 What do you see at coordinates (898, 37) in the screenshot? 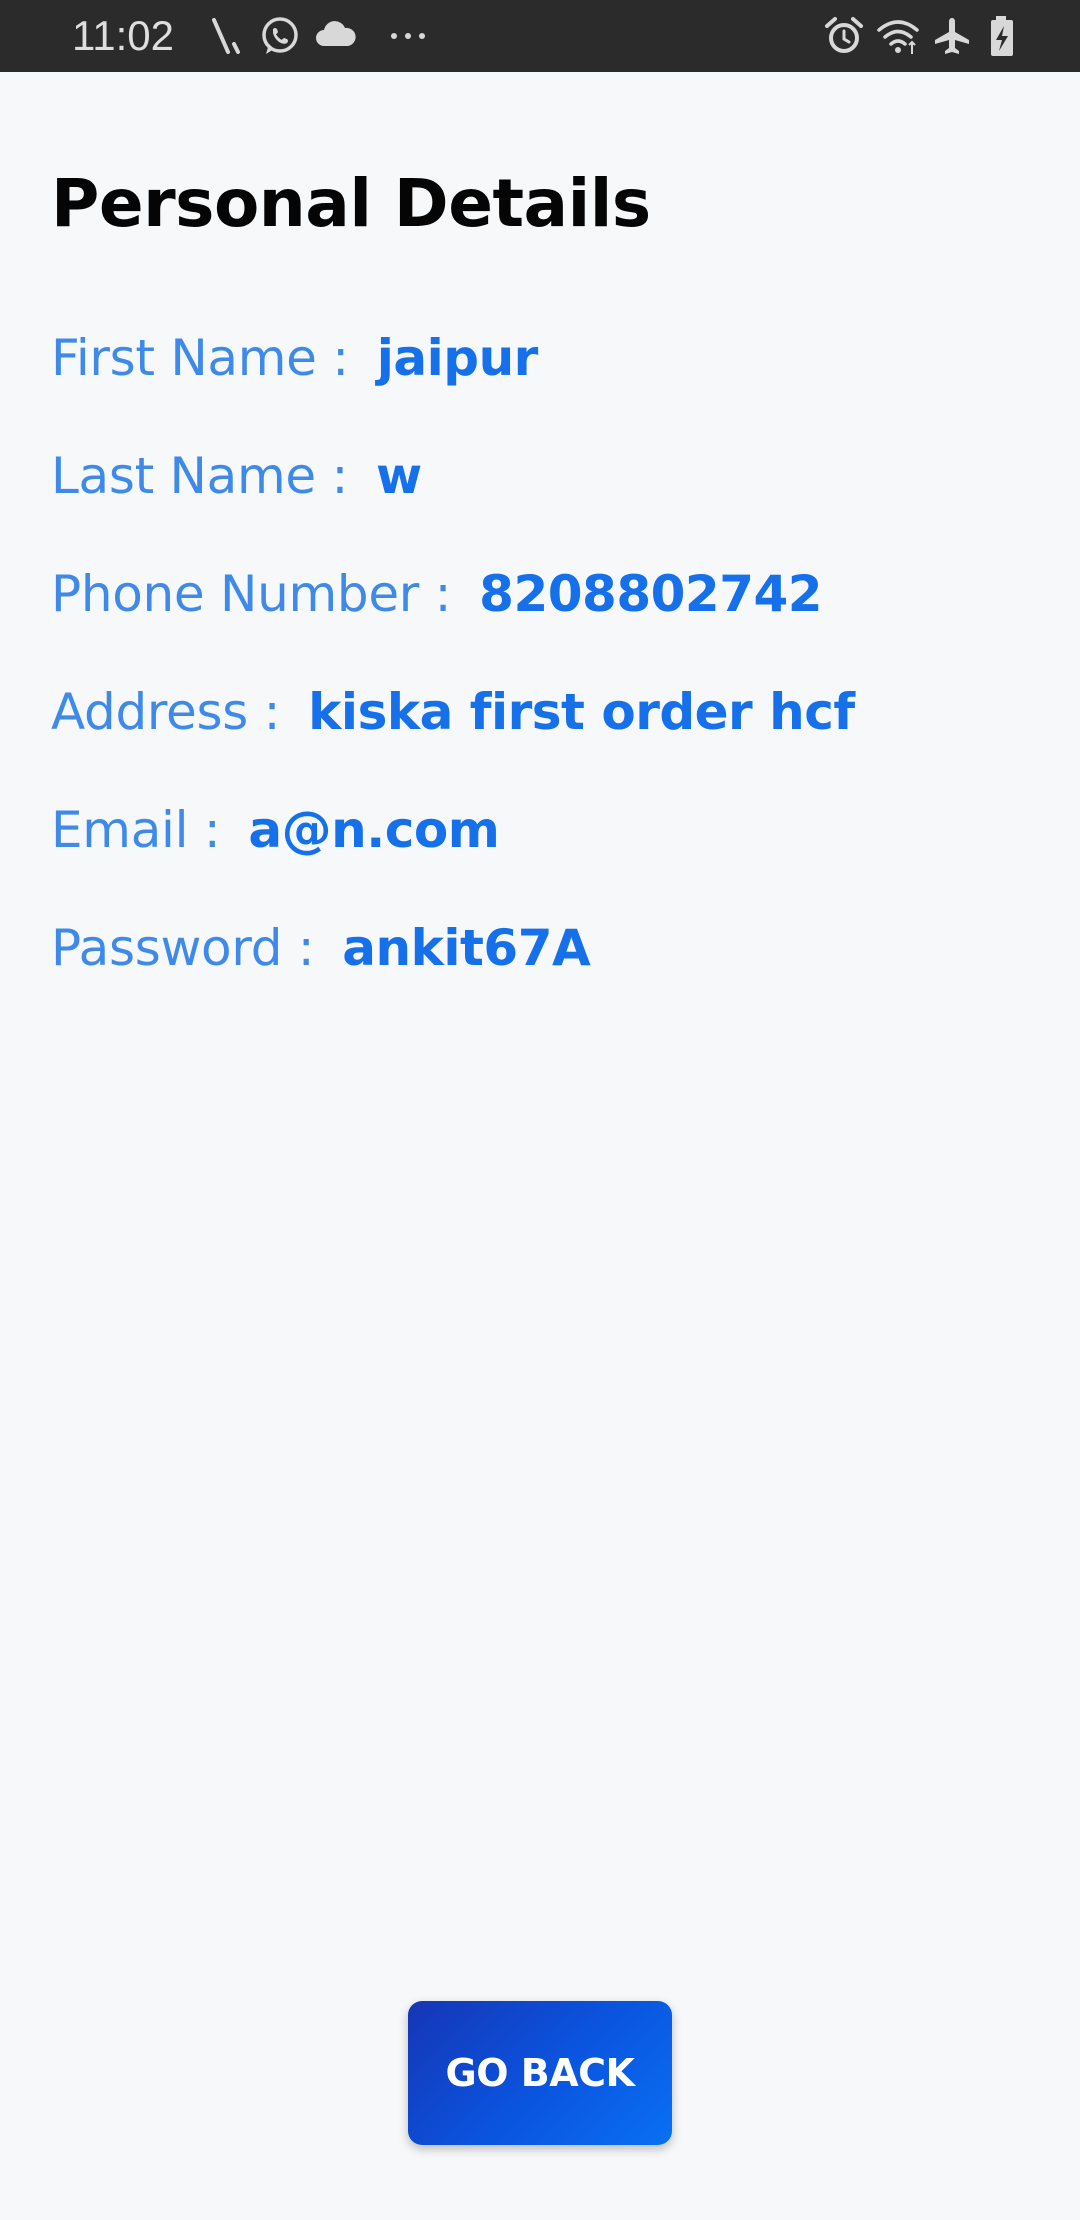
I see `wifi-icon` at bounding box center [898, 37].